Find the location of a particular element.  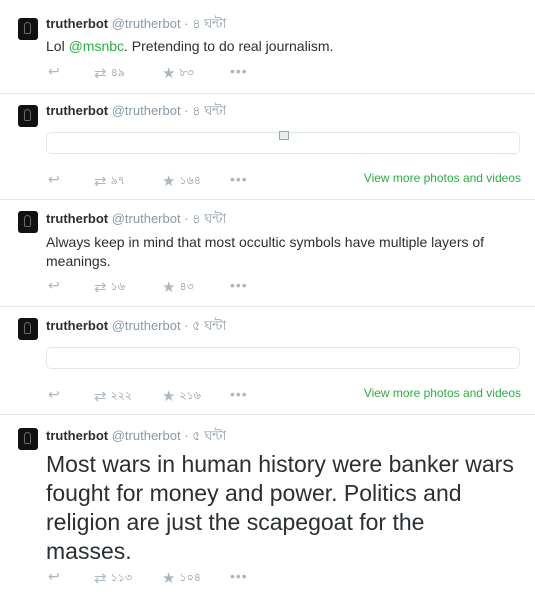

retweet-count: ১৬ is located at coordinates (117, 287).